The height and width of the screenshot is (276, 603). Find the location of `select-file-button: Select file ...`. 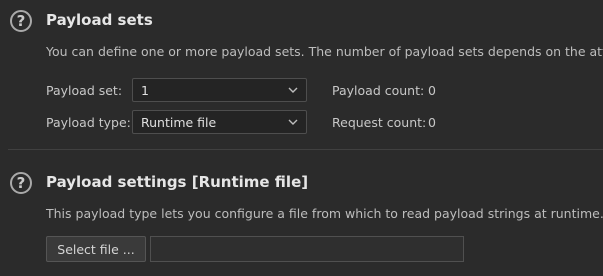

select-file-button: Select file ... is located at coordinates (96, 249).